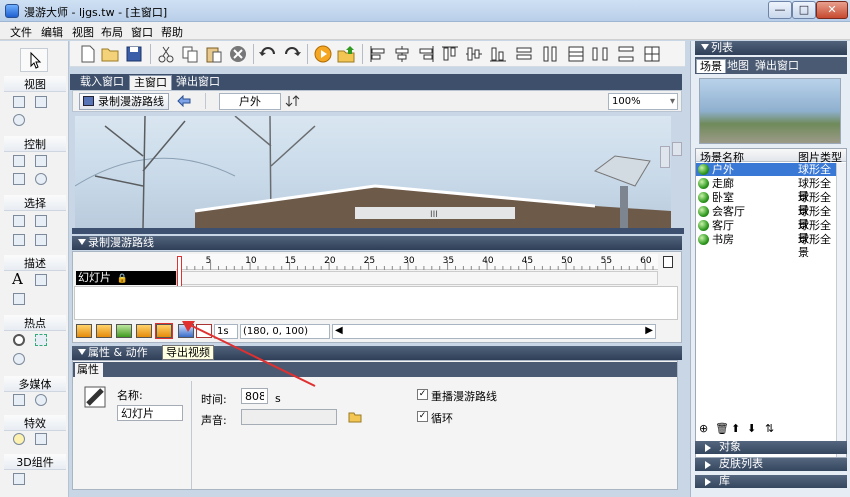  What do you see at coordinates (652, 54) in the screenshot?
I see `grid-icon` at bounding box center [652, 54].